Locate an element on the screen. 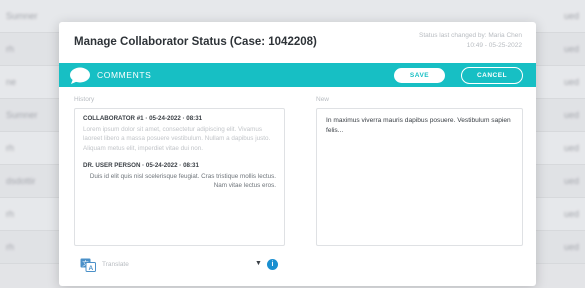  translate-icon: 文 A is located at coordinates (88, 265).